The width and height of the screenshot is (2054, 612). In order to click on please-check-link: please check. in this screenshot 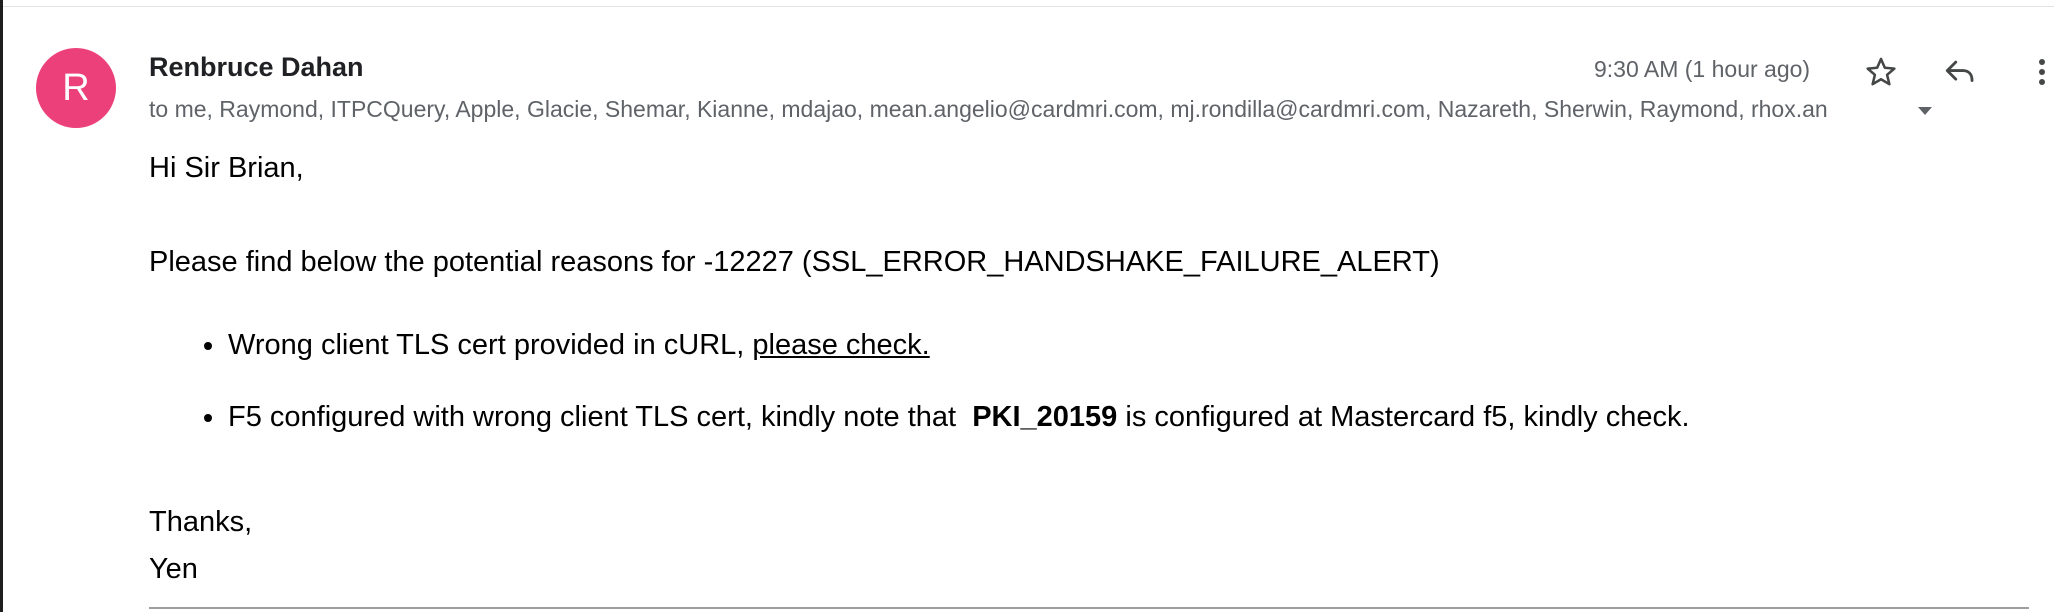, I will do `click(840, 345)`.